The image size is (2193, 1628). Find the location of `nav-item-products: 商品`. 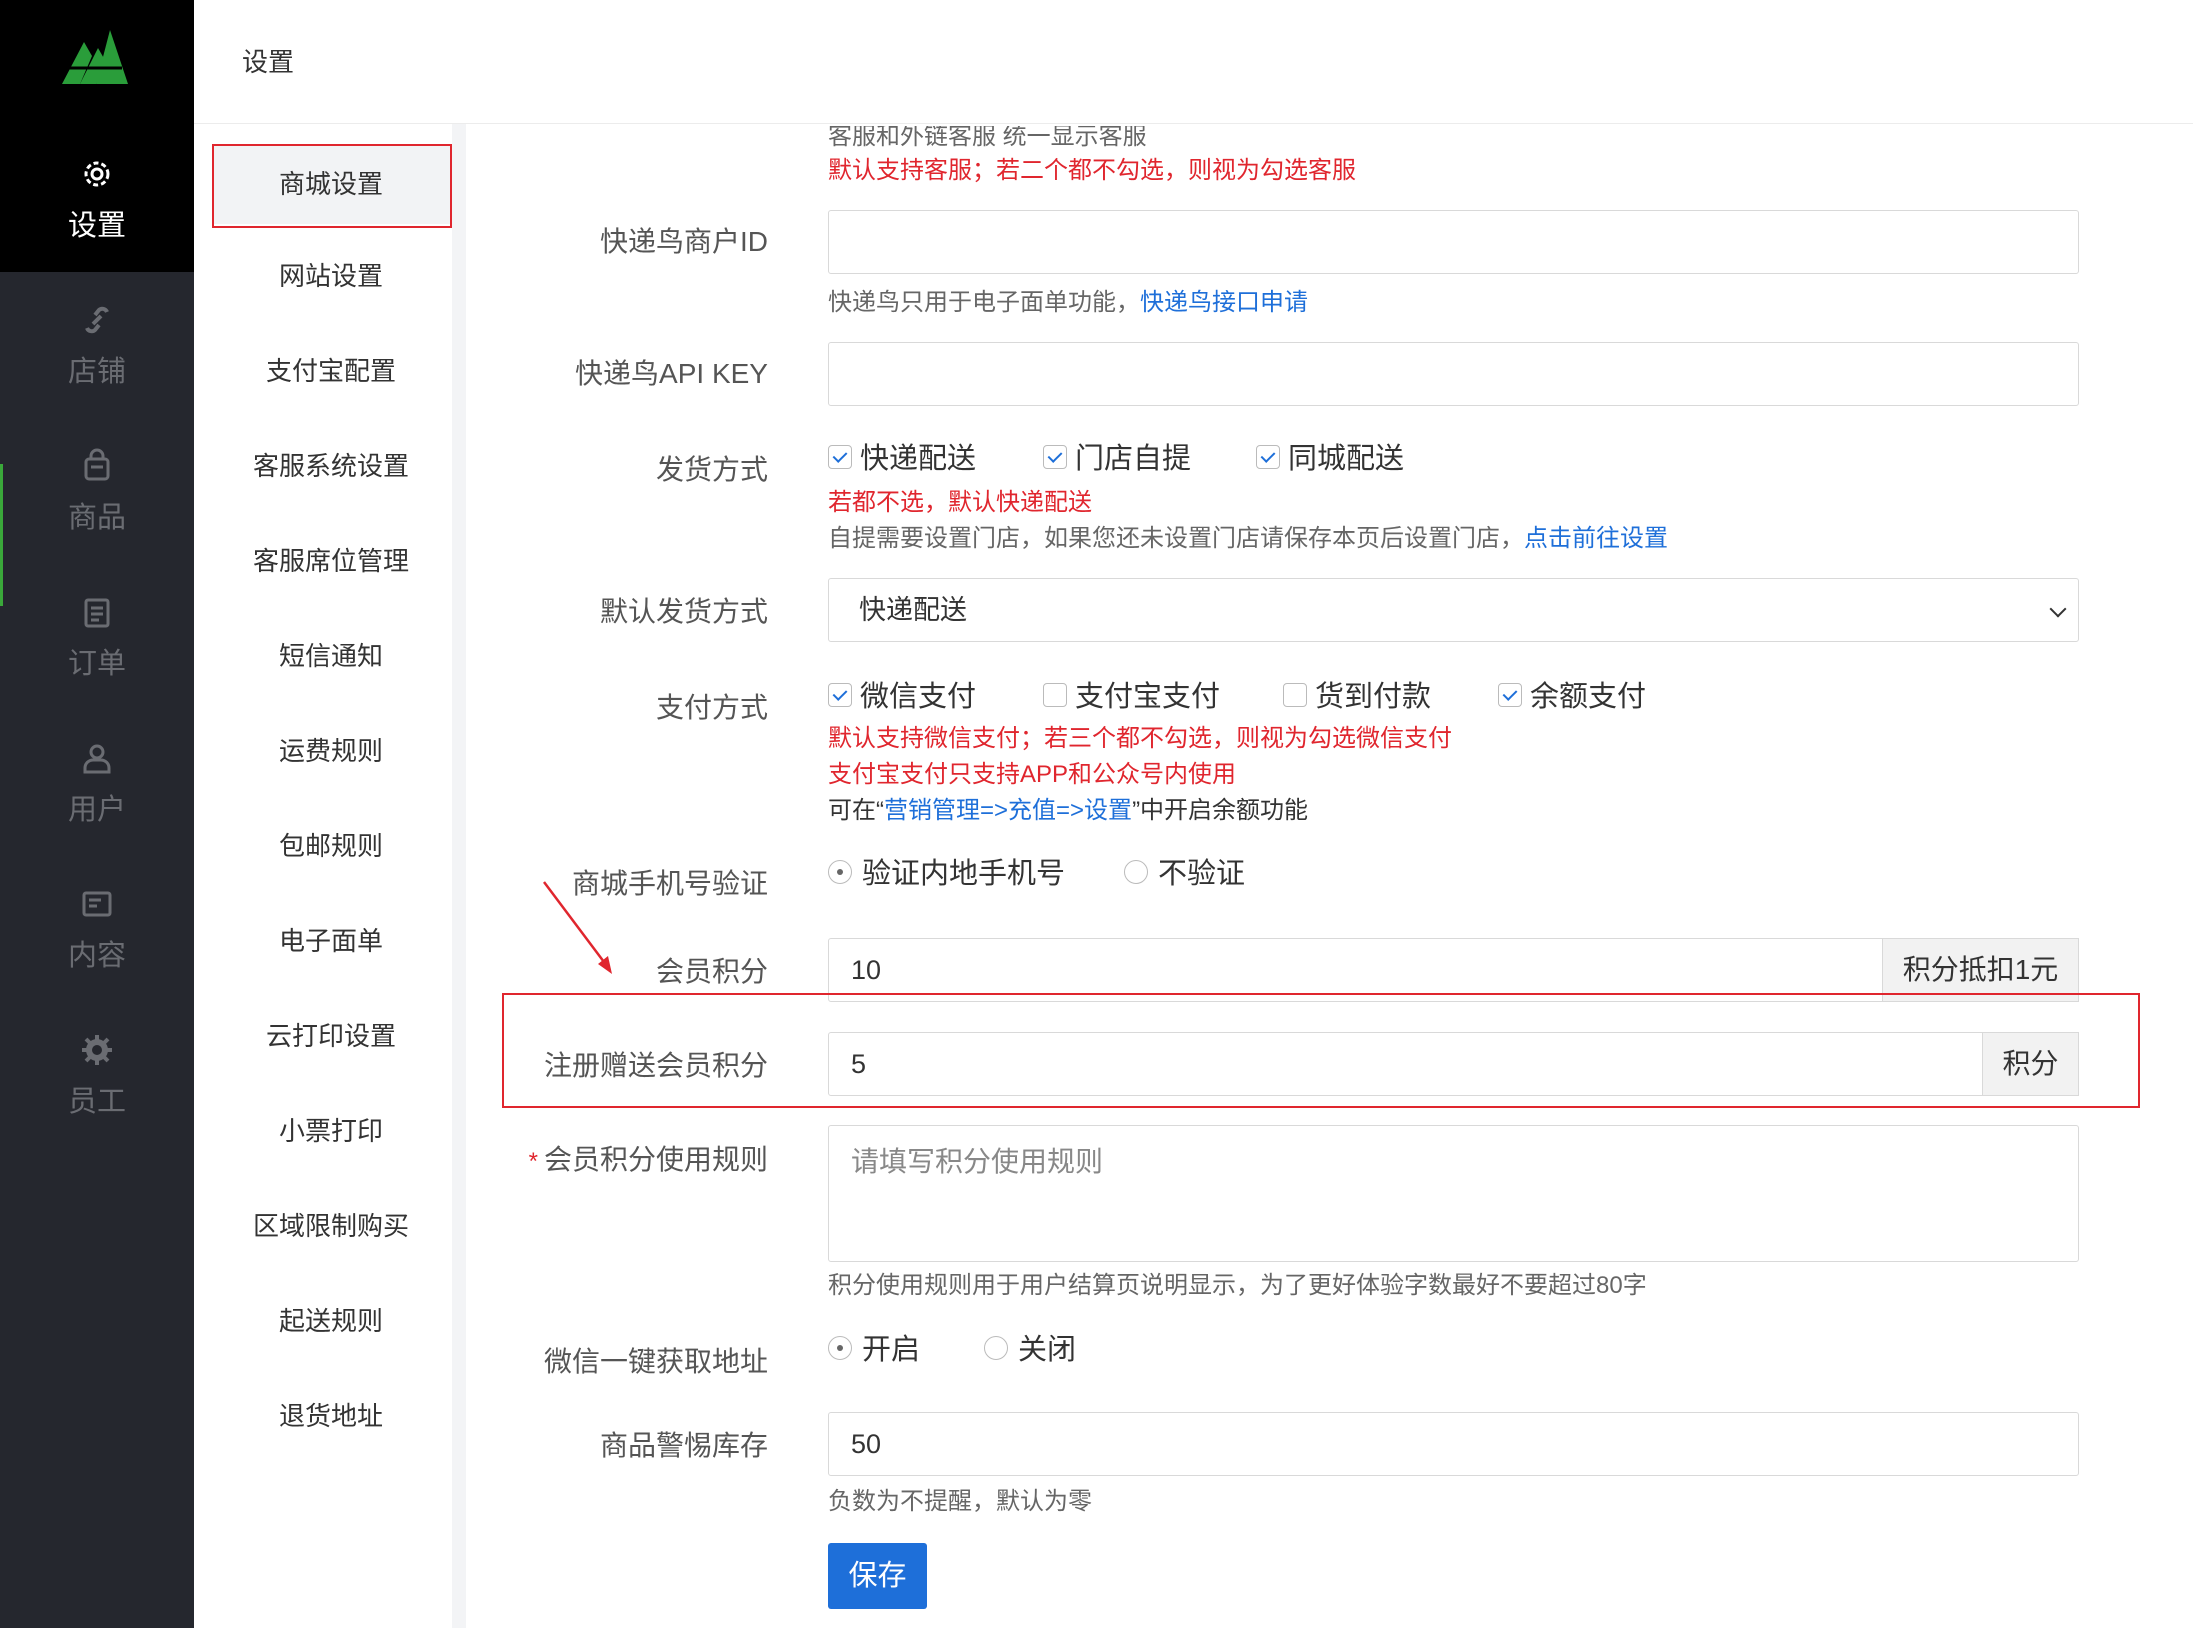

nav-item-products: 商品 is located at coordinates (97, 521).